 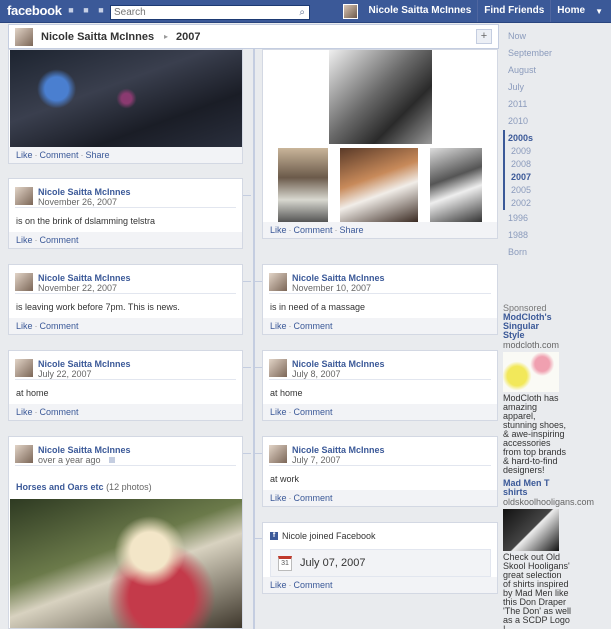 What do you see at coordinates (60, 487) in the screenshot?
I see `album-title: Horses and Oars etc` at bounding box center [60, 487].